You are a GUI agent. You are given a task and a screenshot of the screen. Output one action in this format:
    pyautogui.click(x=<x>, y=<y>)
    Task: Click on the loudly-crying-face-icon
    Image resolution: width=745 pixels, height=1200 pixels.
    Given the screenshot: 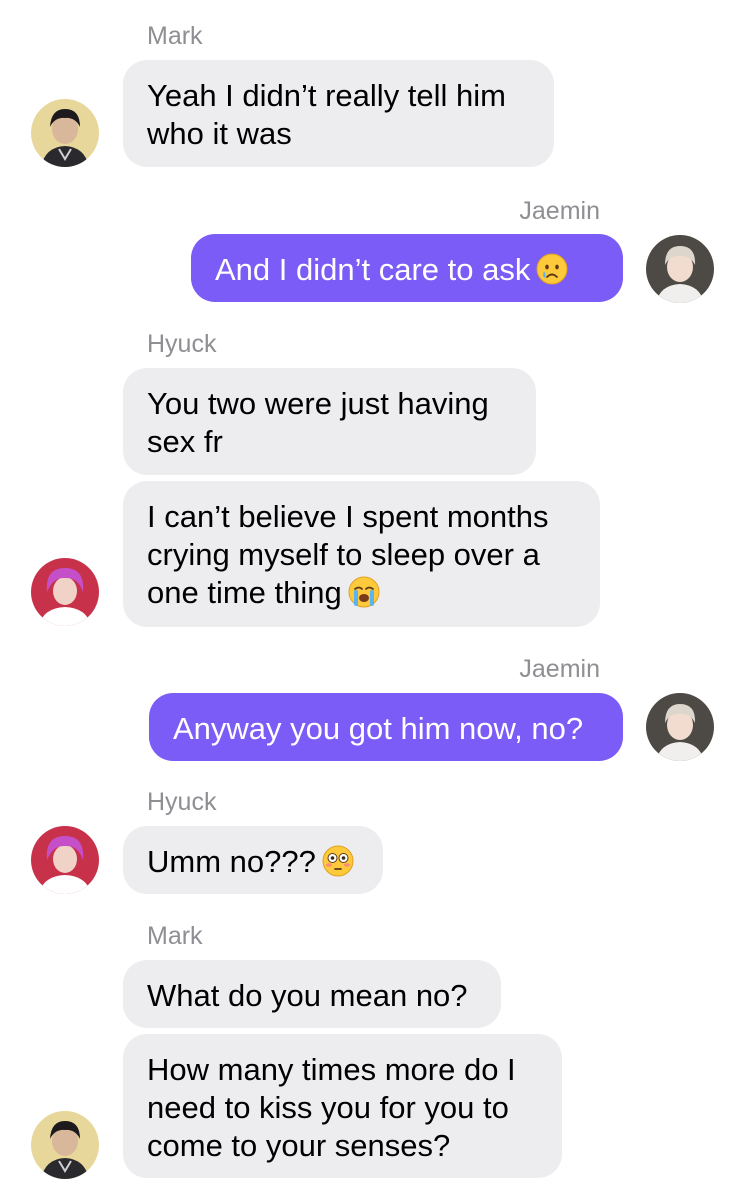 What is the action you would take?
    pyautogui.click(x=364, y=592)
    